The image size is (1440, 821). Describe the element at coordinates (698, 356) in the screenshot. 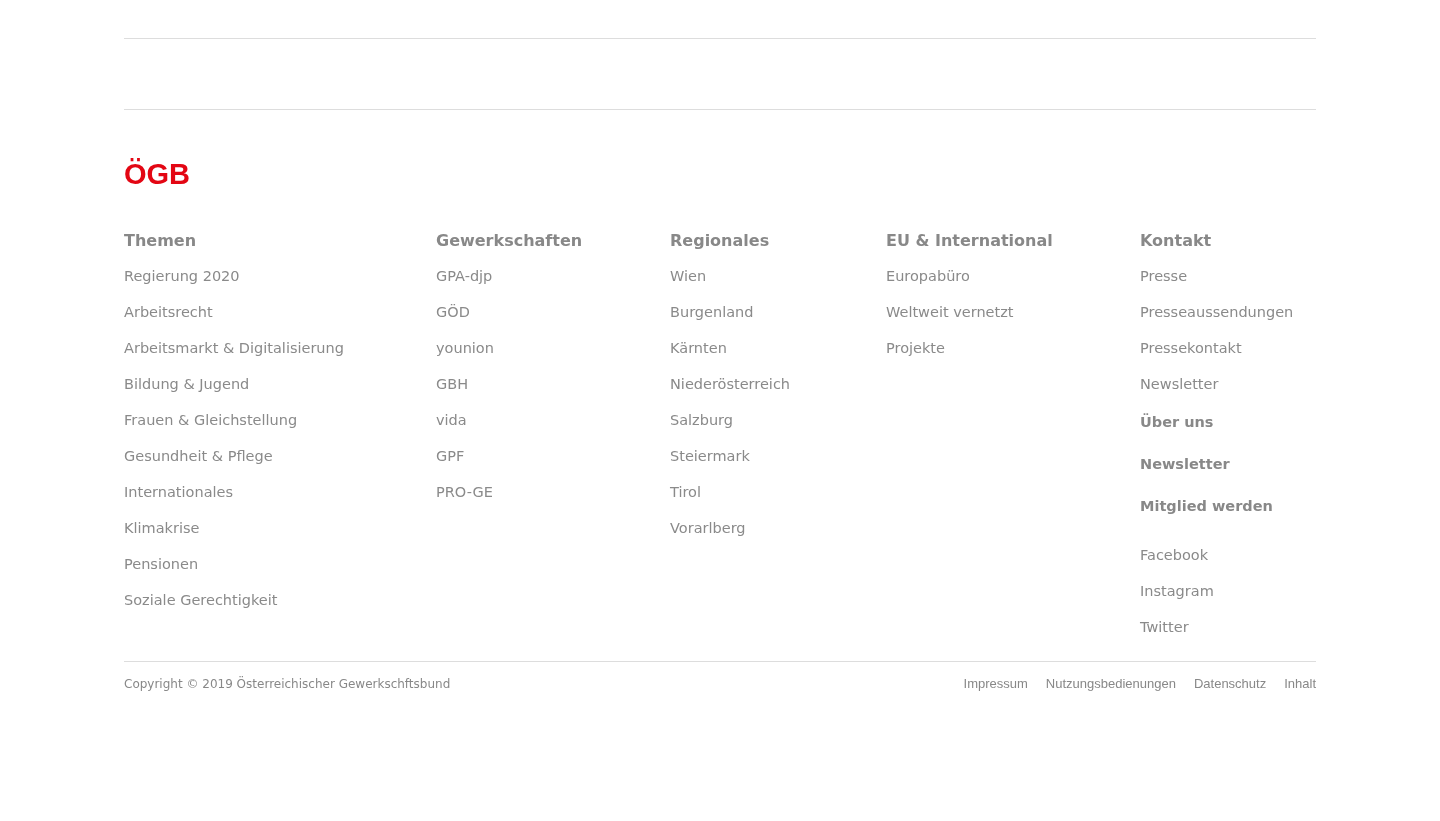

I see `footer-link: Kärnten` at that location.